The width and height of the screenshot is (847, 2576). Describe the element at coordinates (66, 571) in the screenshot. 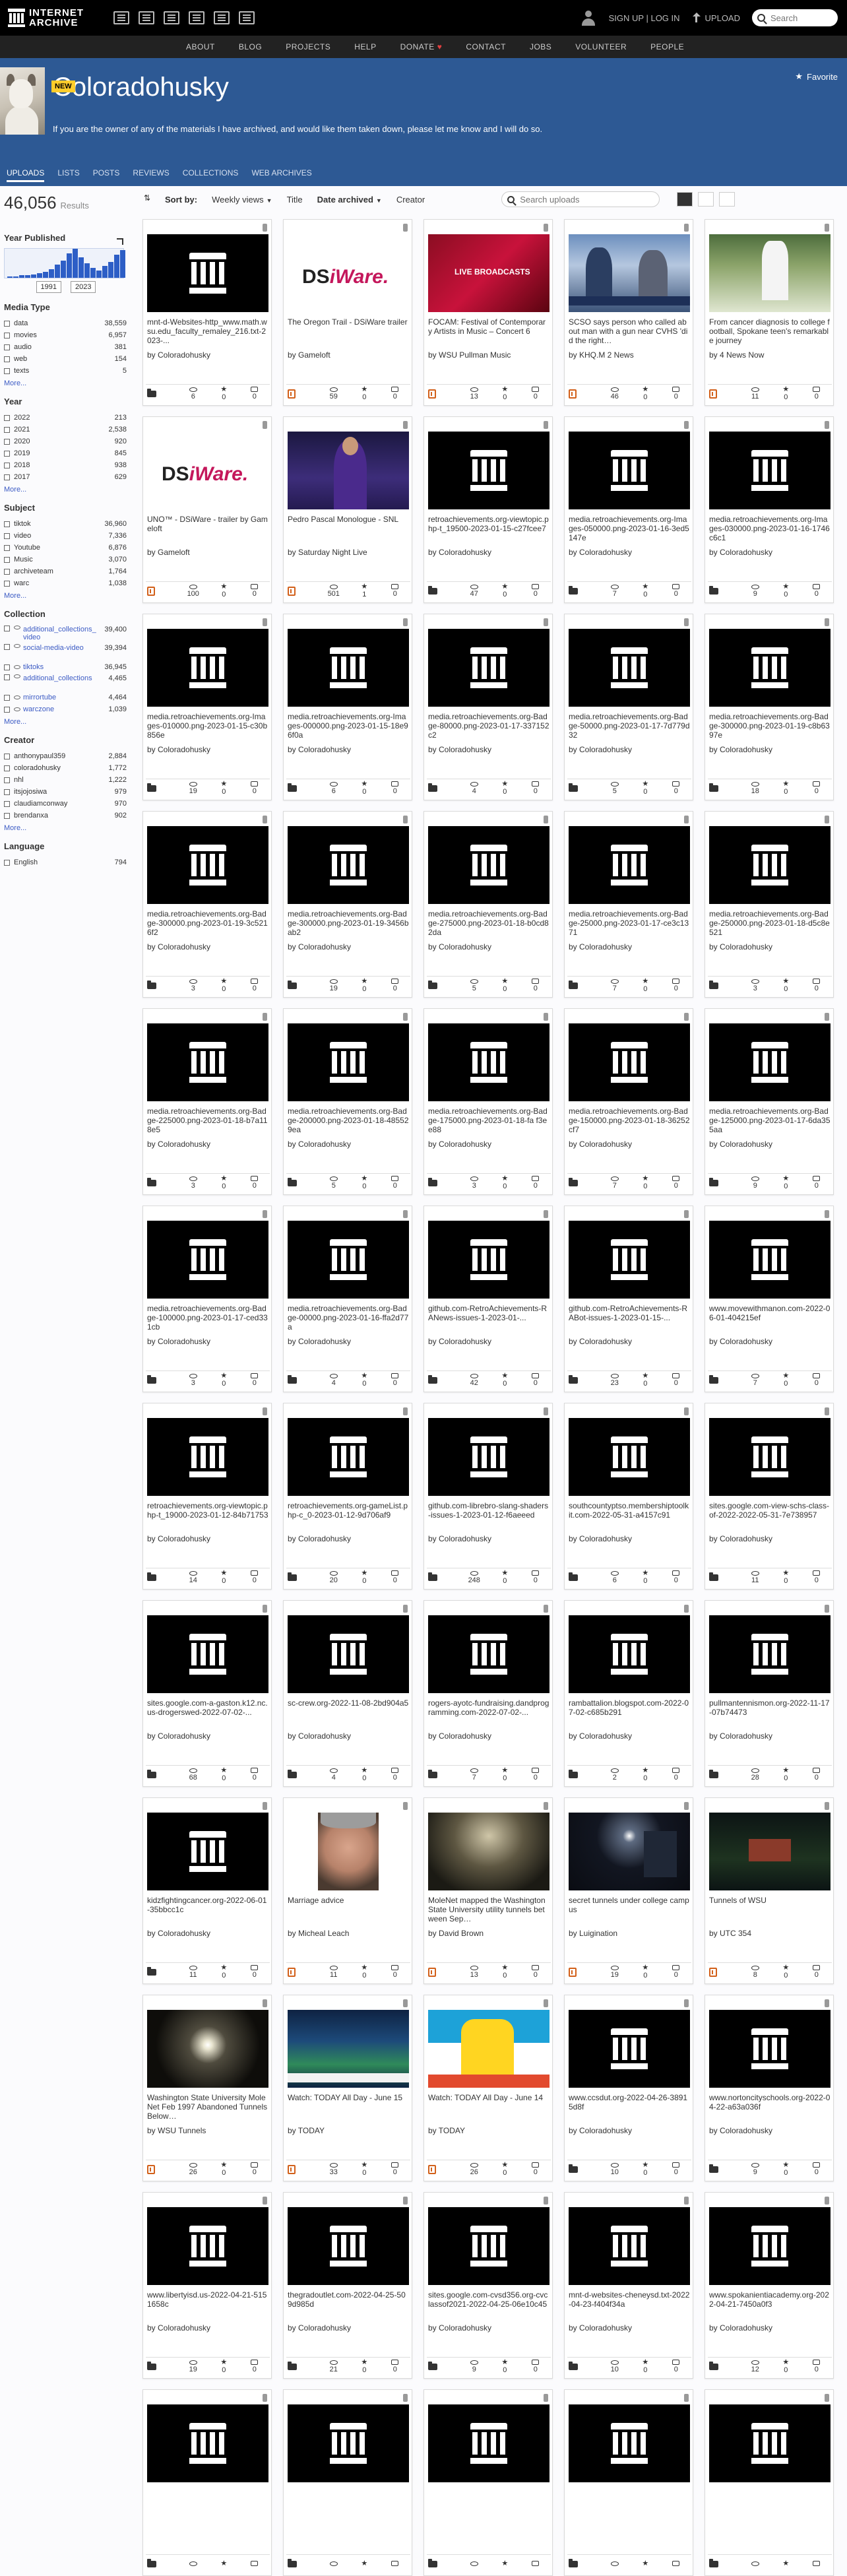

I see `facet-option: archiveteam 1,764` at that location.